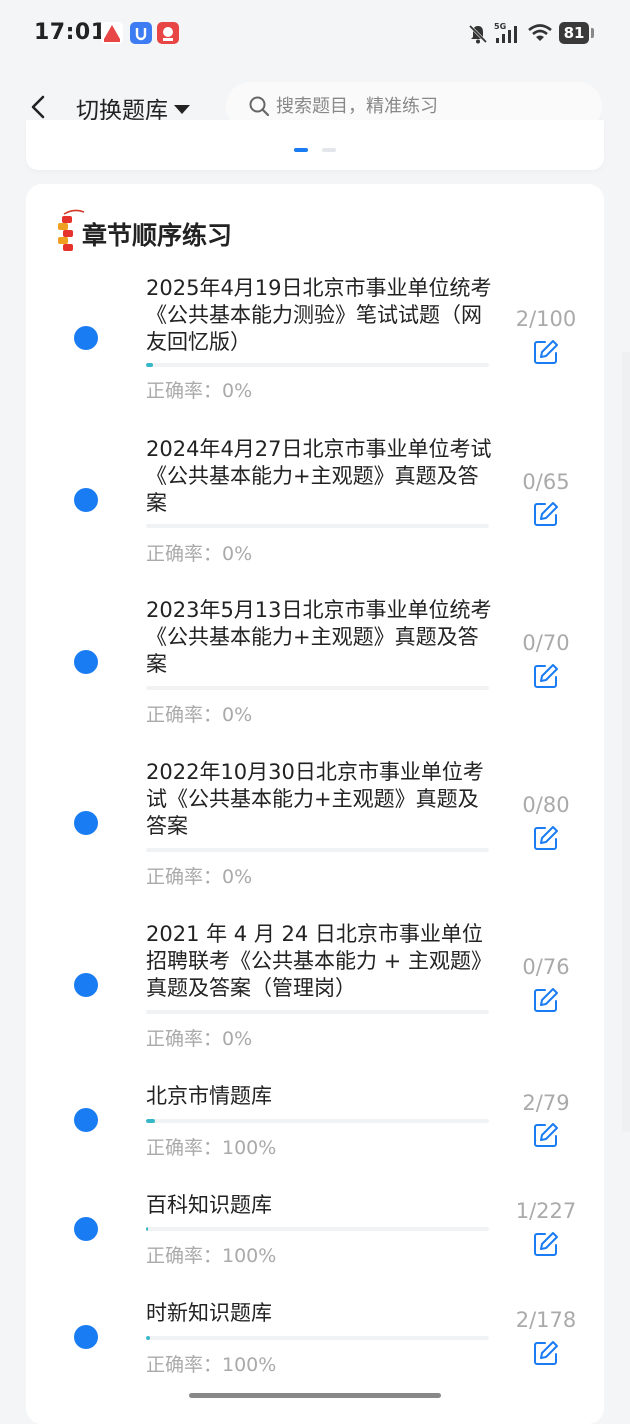 The height and width of the screenshot is (1424, 630). What do you see at coordinates (626, 742) in the screenshot?
I see `scrollbar` at bounding box center [626, 742].